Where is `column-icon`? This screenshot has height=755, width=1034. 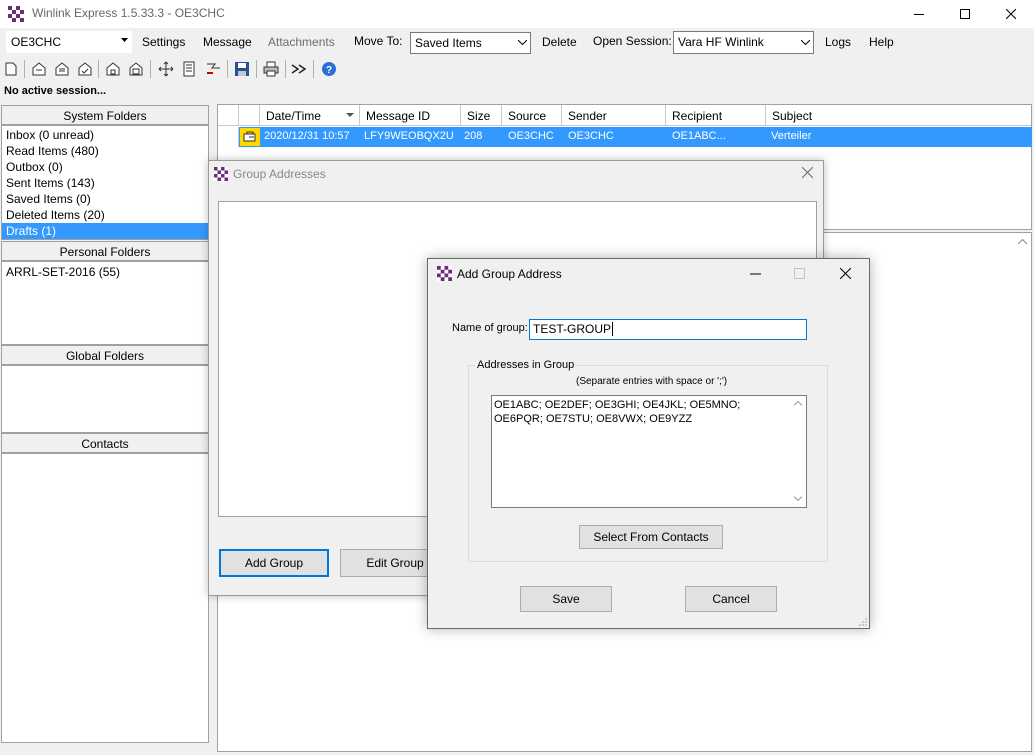 column-icon is located at coordinates (249, 115).